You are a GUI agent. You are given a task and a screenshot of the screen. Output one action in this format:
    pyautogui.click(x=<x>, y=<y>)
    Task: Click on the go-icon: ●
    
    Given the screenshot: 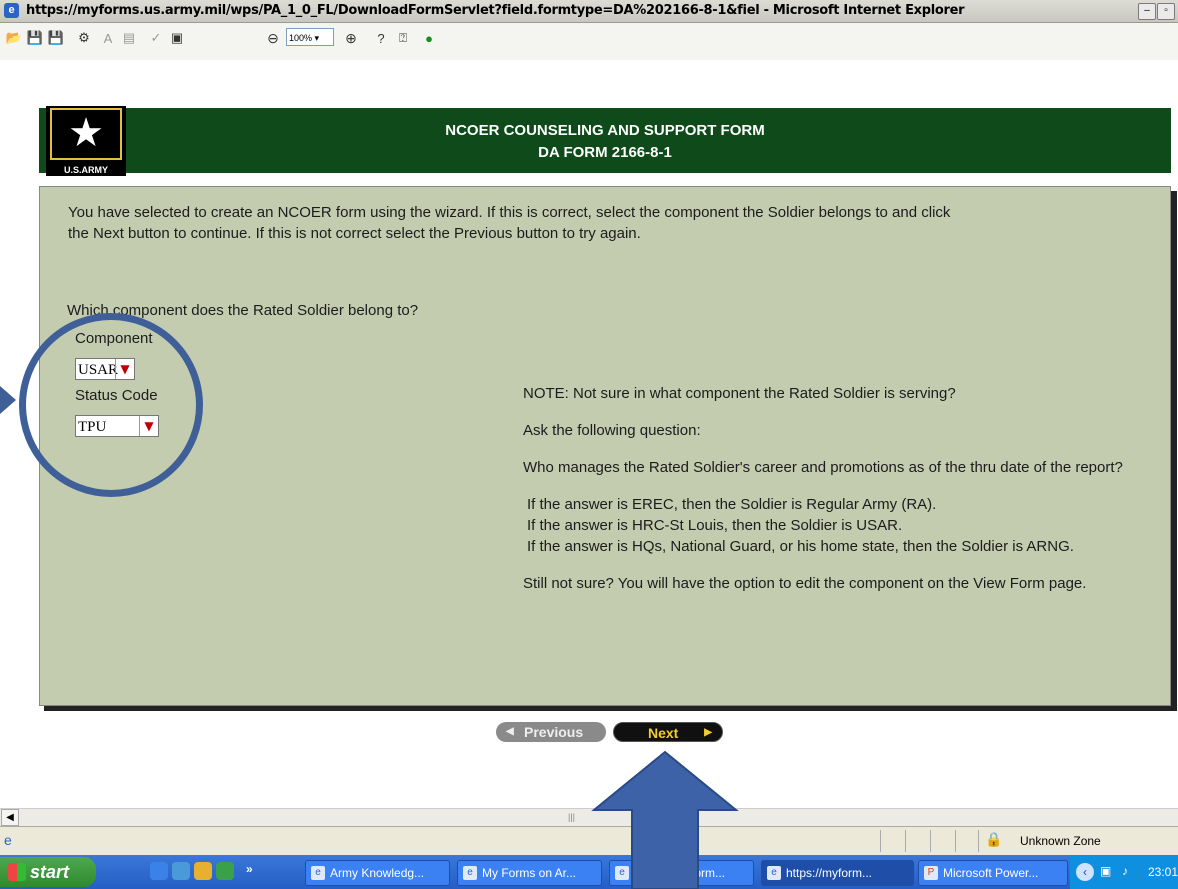 What is the action you would take?
    pyautogui.click(x=429, y=38)
    